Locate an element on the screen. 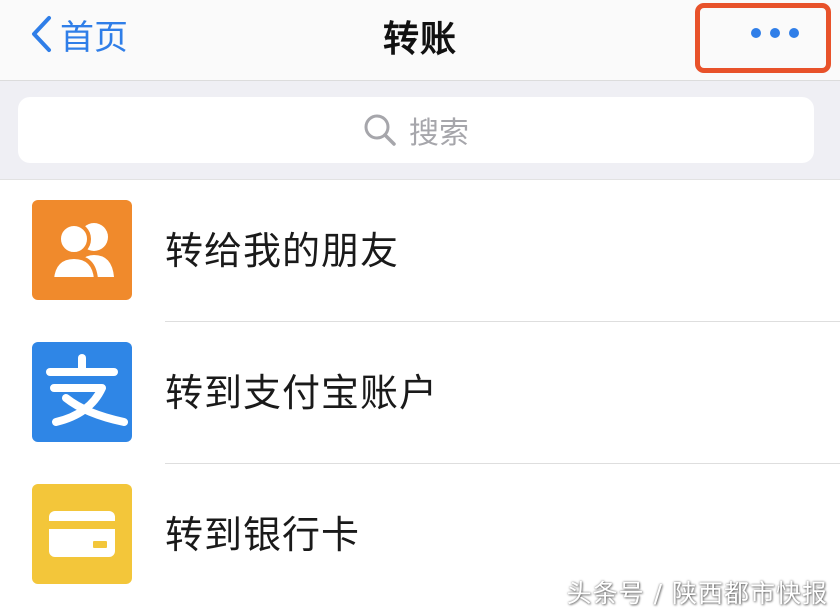 Image resolution: width=840 pixels, height=616 pixels. friends-icon is located at coordinates (82, 250).